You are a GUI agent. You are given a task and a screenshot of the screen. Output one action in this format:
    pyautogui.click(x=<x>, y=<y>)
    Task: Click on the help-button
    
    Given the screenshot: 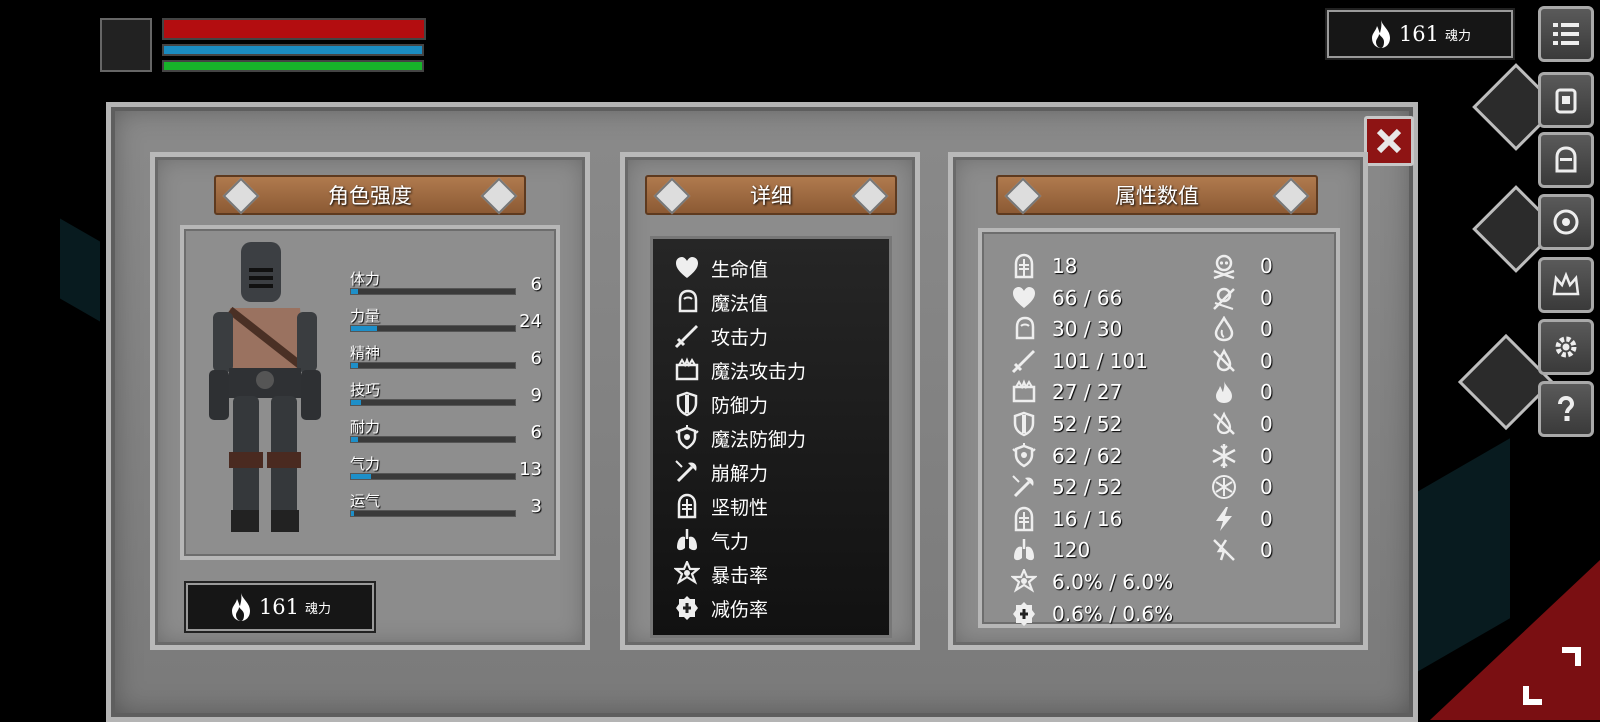 What is the action you would take?
    pyautogui.click(x=1566, y=409)
    